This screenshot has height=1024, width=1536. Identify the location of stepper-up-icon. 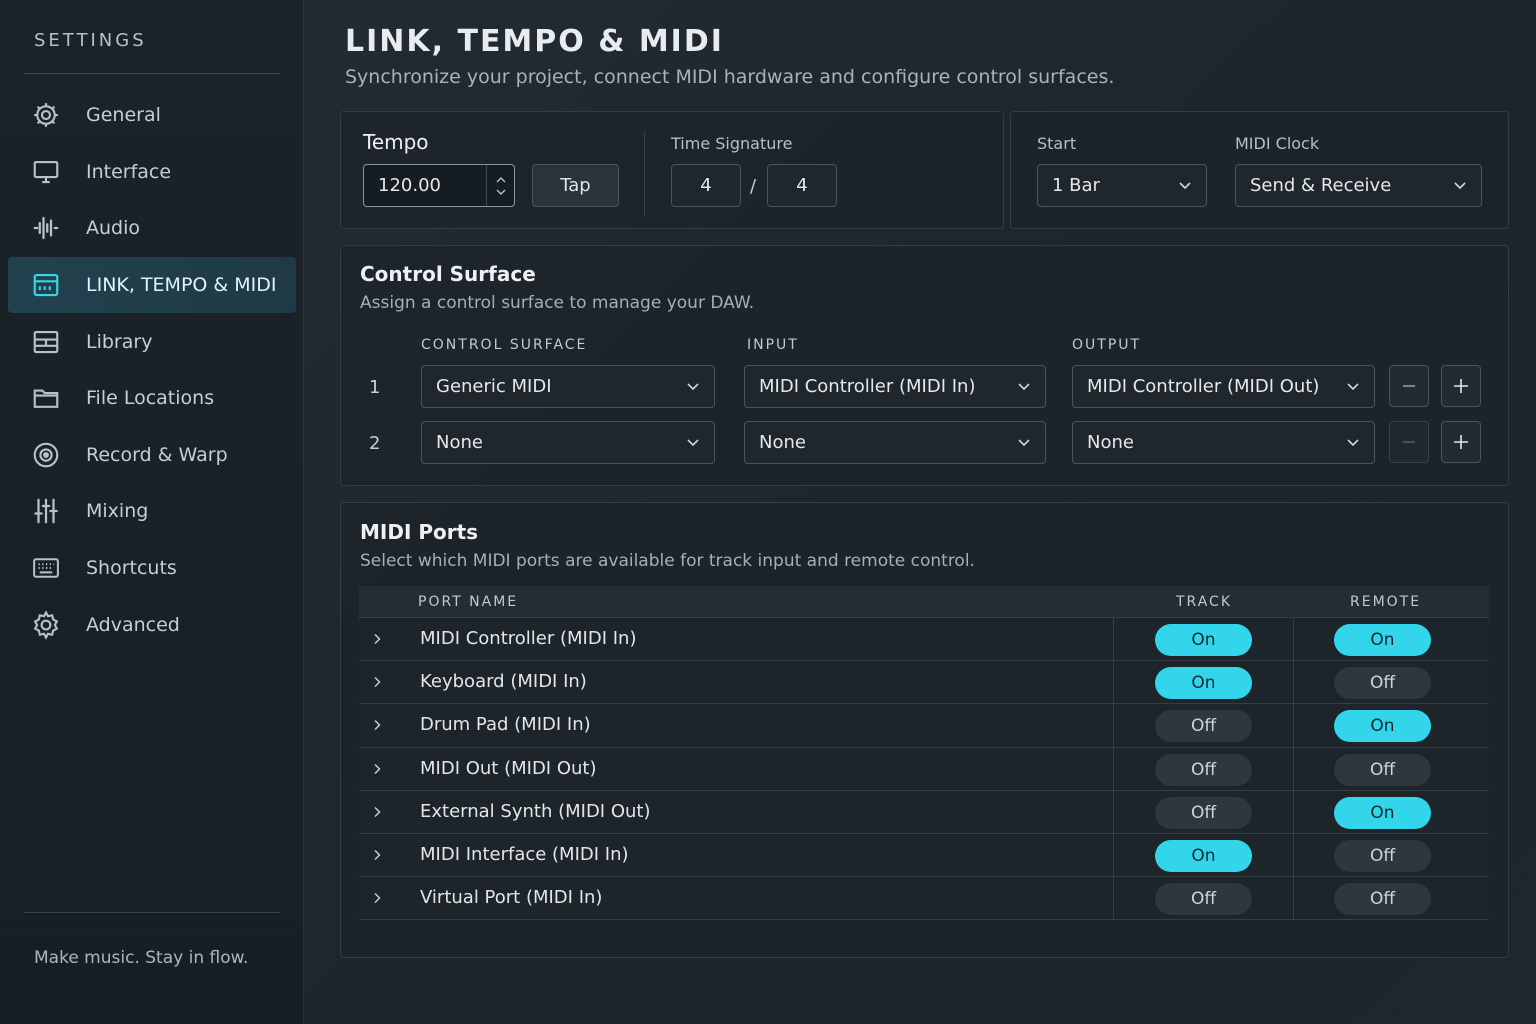
(501, 179).